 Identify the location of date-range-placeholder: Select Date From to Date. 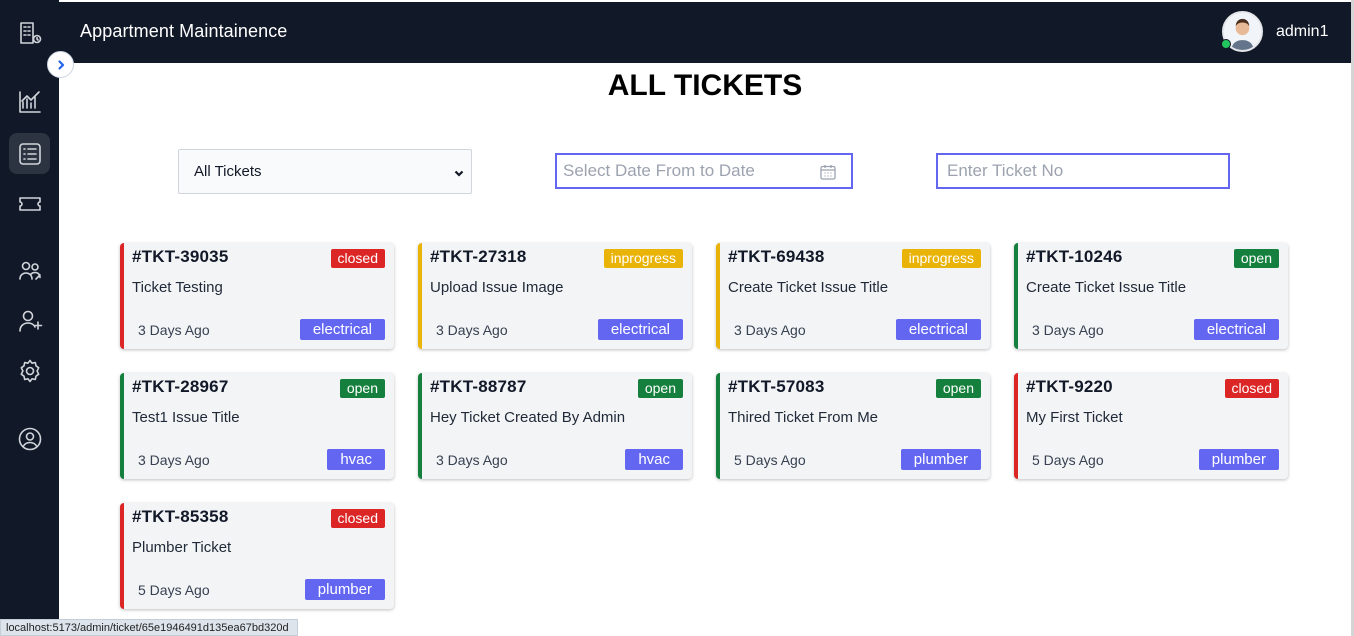
(659, 170).